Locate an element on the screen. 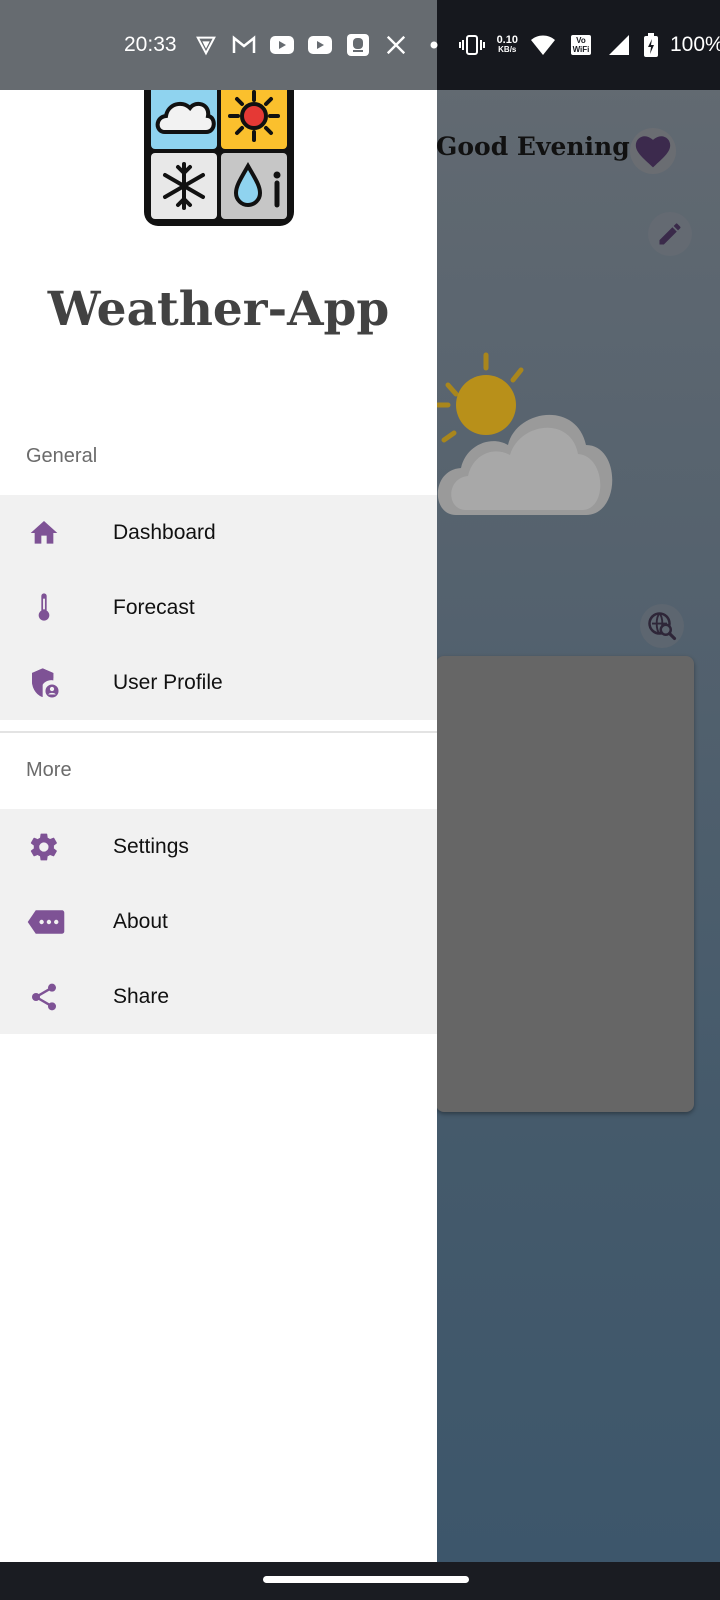 This screenshot has height=1600, width=720. wifi-icon is located at coordinates (543, 45).